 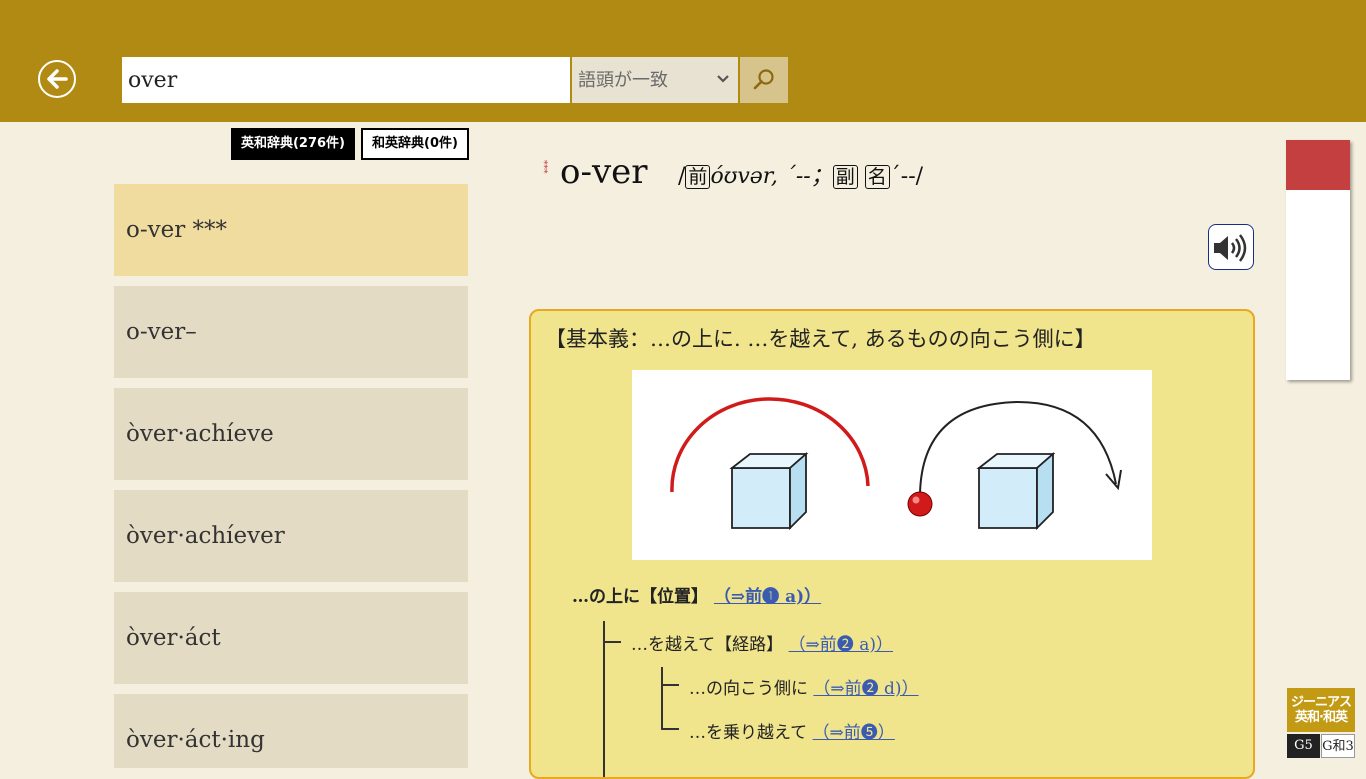 I want to click on list-item: òver·achíeve, so click(x=291, y=434).